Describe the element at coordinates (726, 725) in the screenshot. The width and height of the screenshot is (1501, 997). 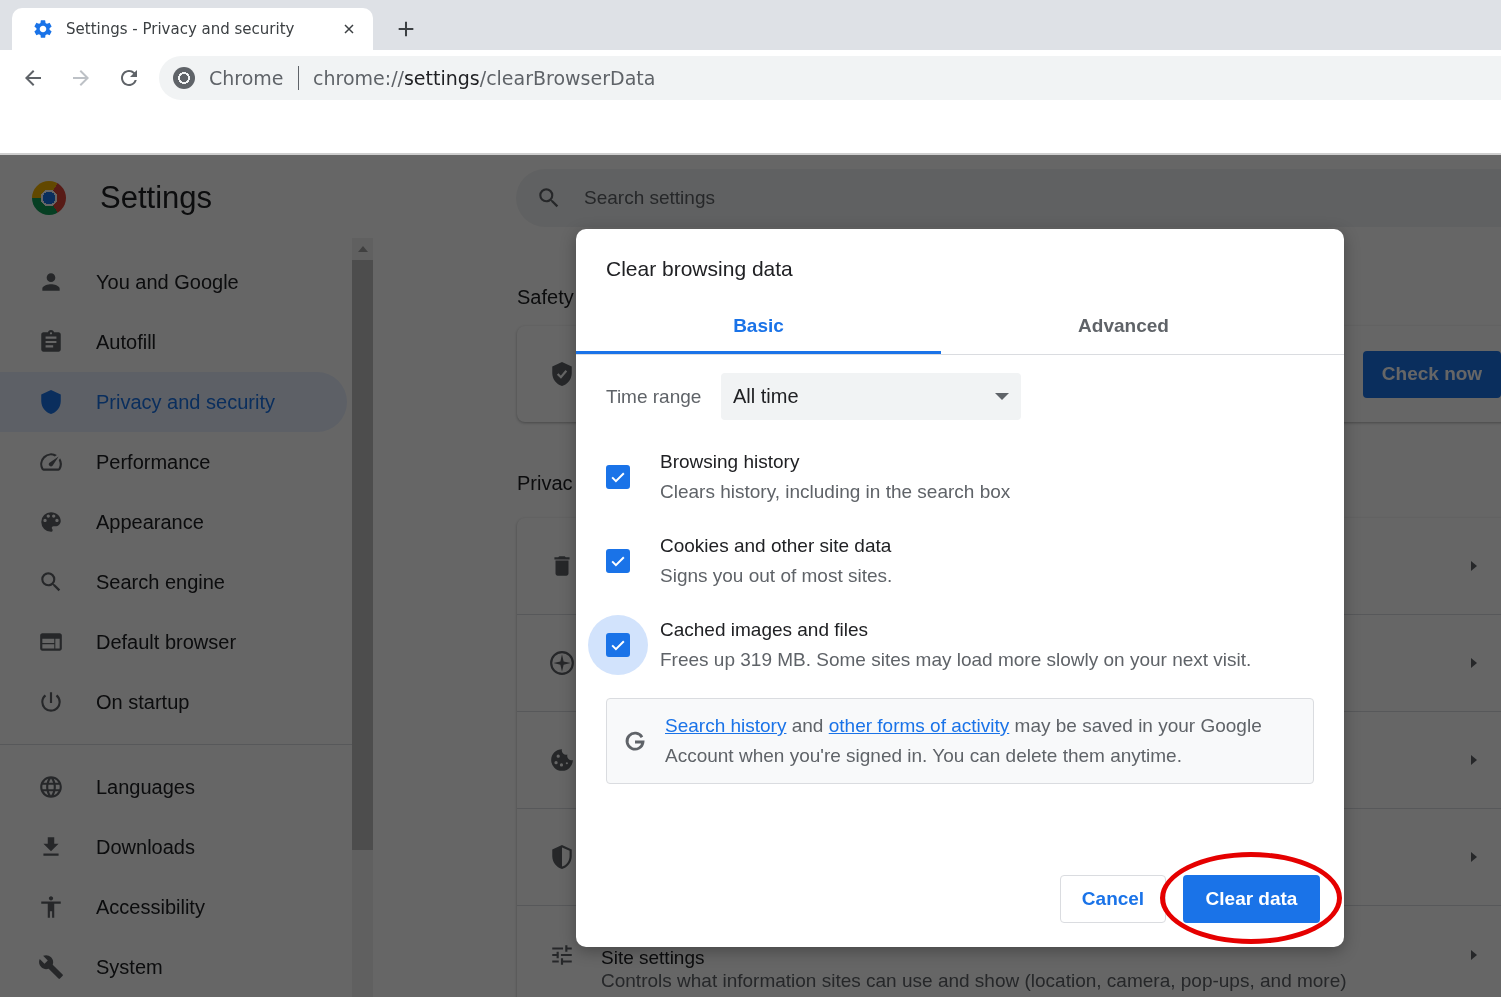
I see `text-link: Search history` at that location.